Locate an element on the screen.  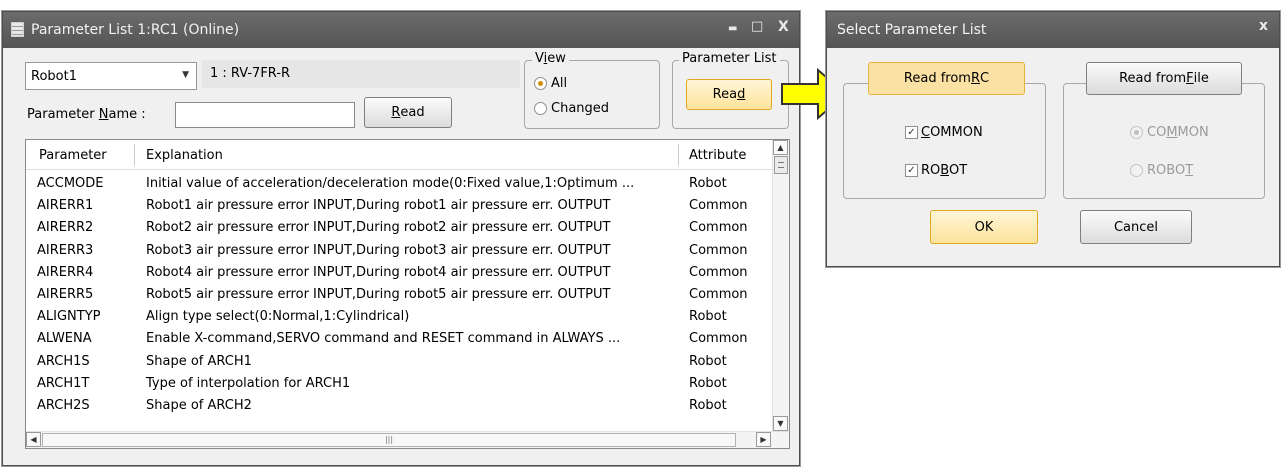
close-button: X is located at coordinates (783, 27).